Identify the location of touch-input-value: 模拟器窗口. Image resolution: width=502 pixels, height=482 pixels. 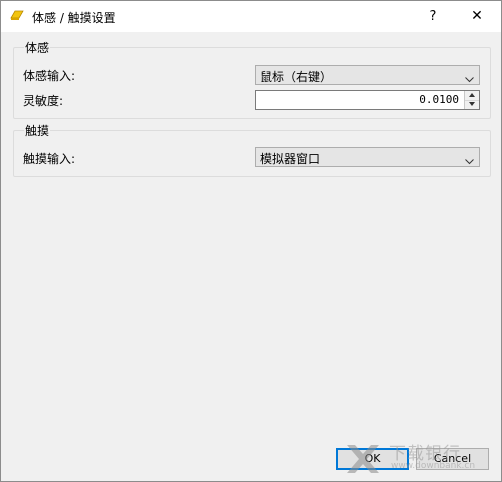
(290, 159).